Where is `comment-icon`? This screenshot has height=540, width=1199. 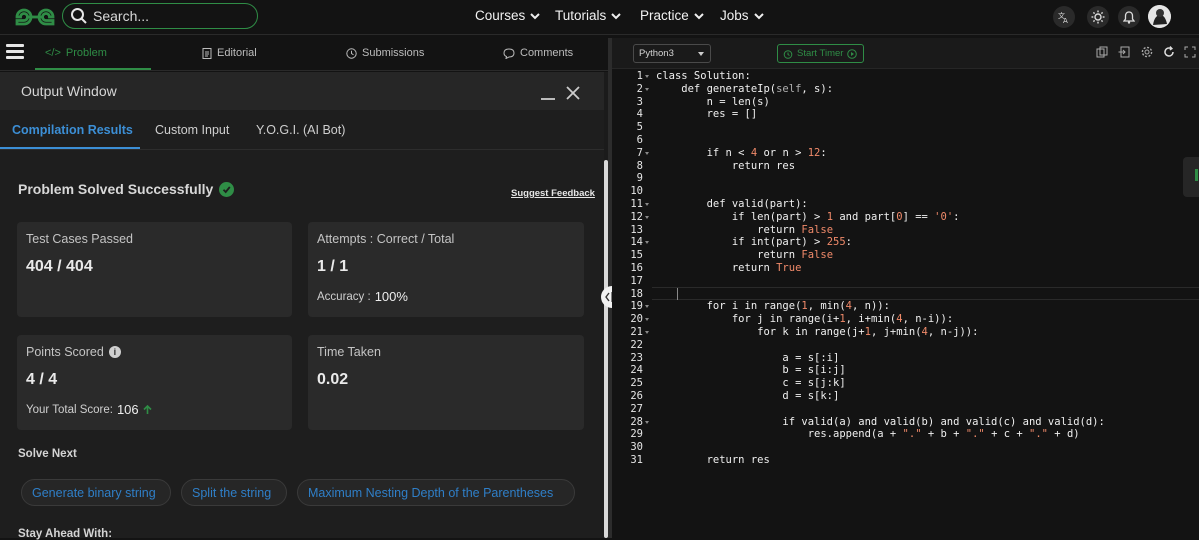
comment-icon is located at coordinates (509, 53).